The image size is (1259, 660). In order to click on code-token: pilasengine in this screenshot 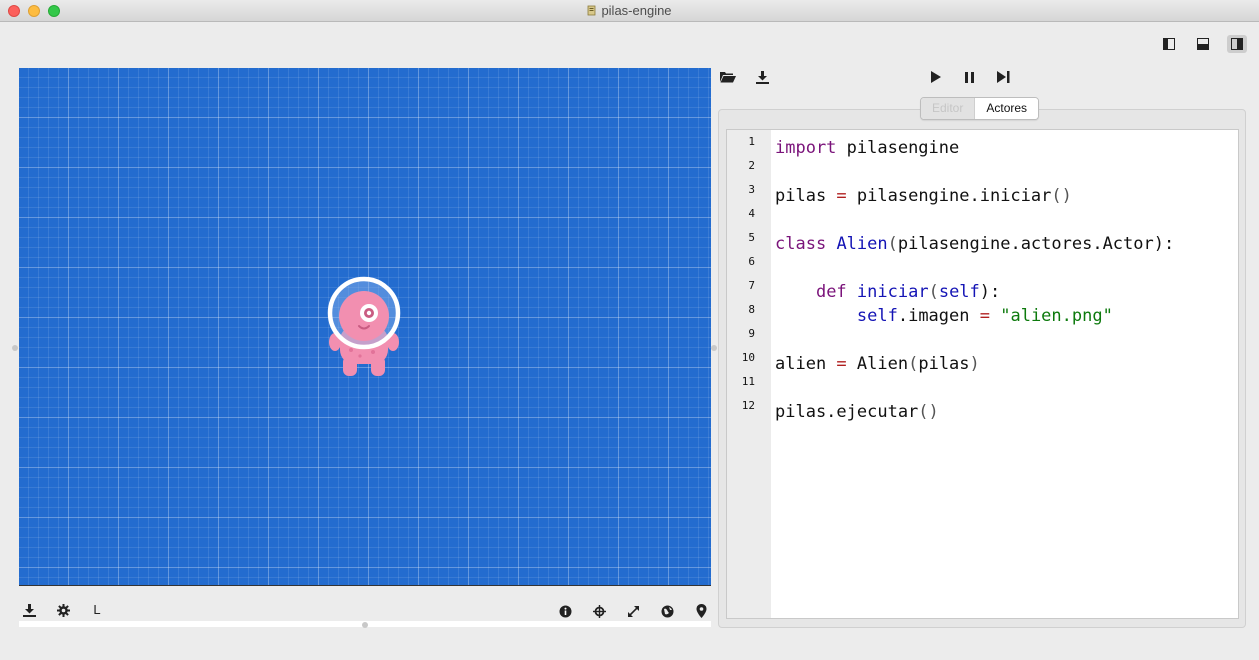, I will do `click(898, 148)`.